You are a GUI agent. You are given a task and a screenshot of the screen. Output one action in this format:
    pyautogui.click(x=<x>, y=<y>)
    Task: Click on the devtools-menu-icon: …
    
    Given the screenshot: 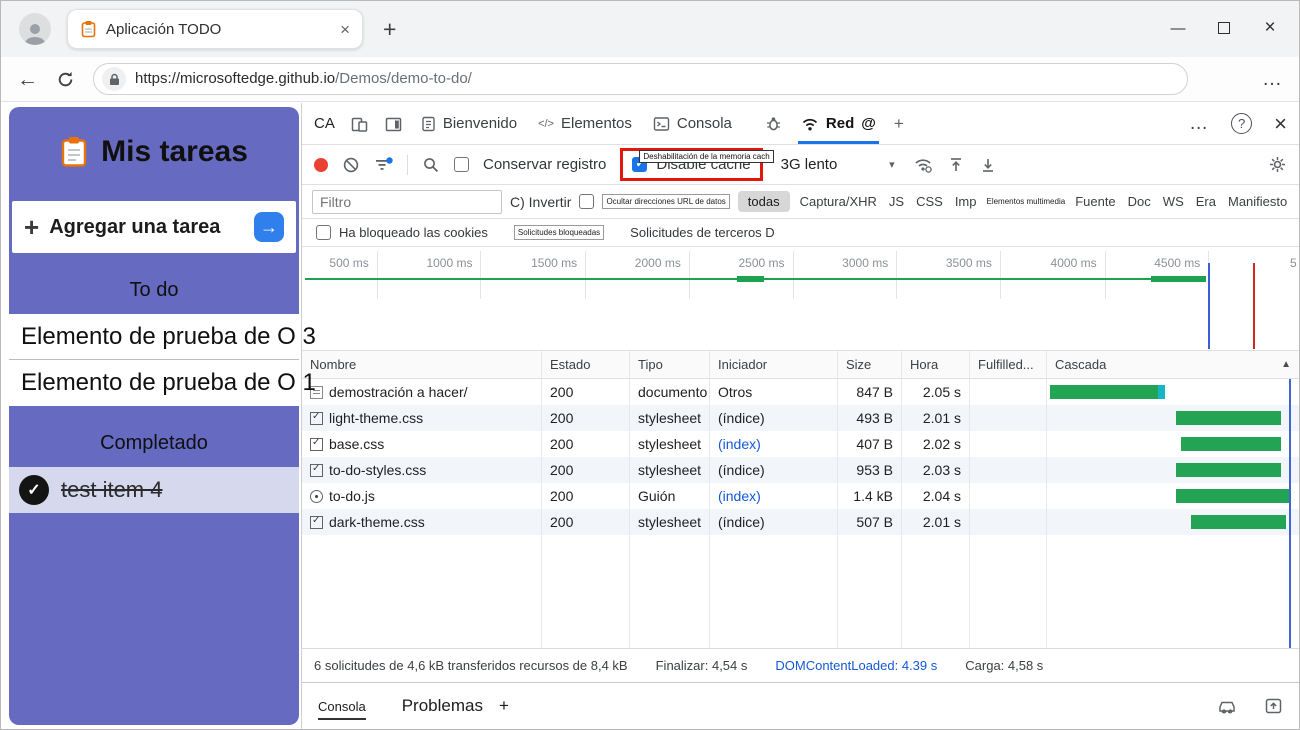 What is the action you would take?
    pyautogui.click(x=1199, y=124)
    